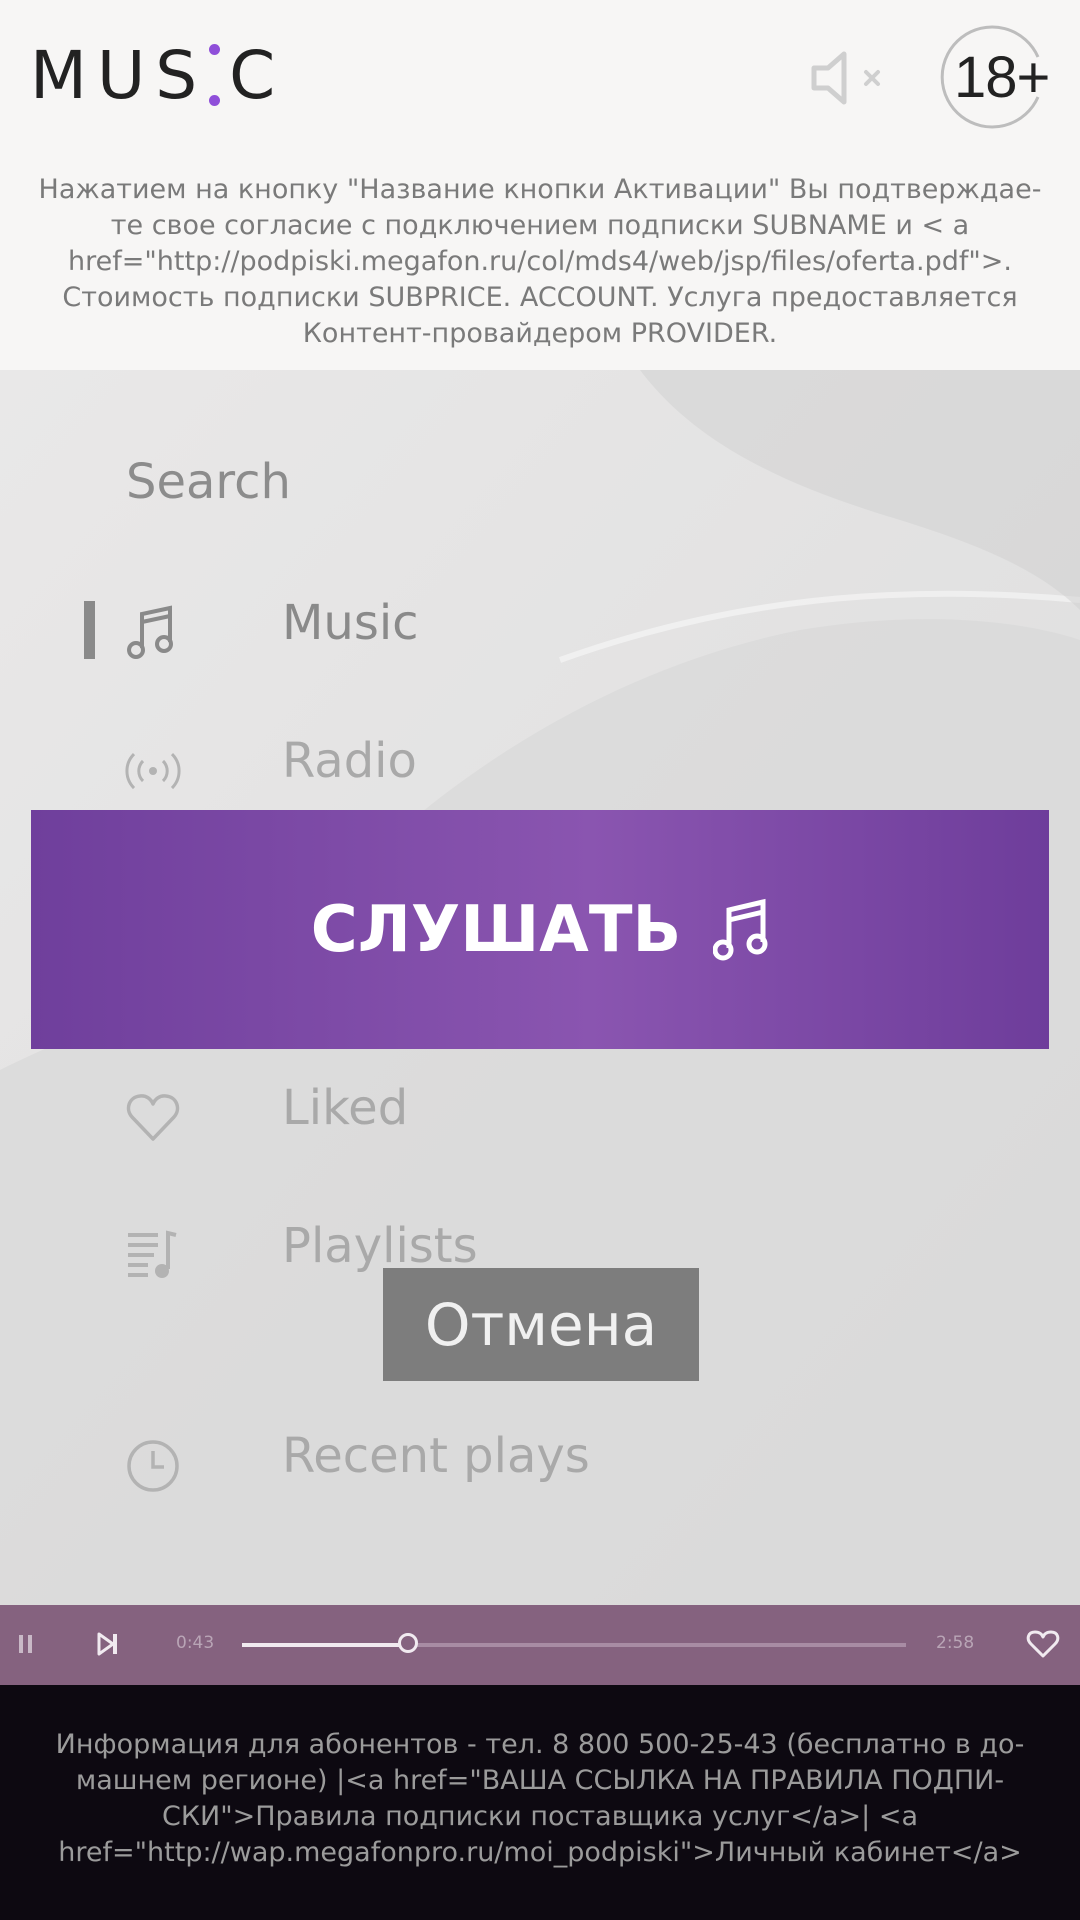  Describe the element at coordinates (436, 1456) in the screenshot. I see `sidebar-item-label: Recent plays` at that location.